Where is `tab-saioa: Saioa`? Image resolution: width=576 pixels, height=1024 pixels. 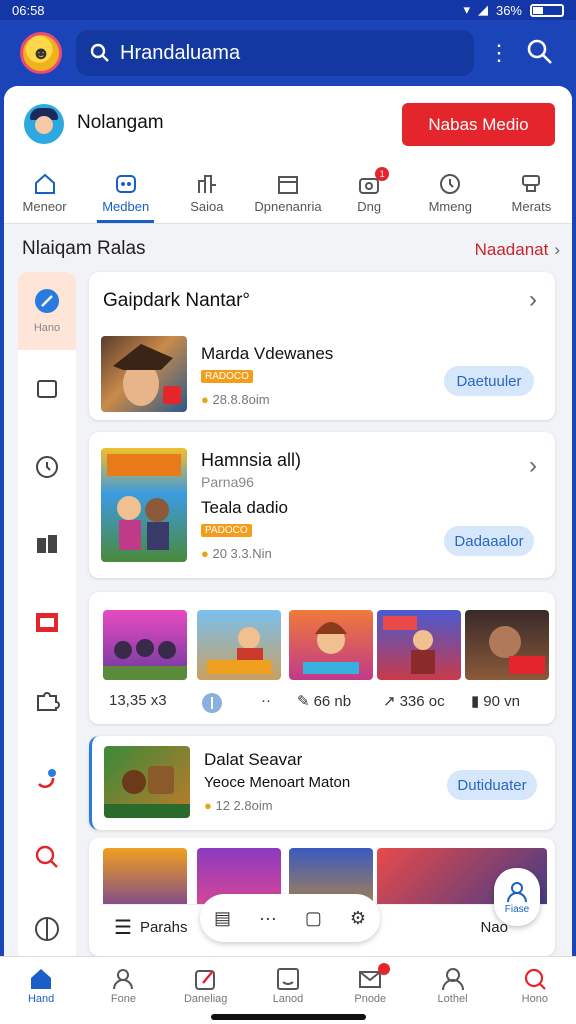
tab-saioa: Saioa is located at coordinates (206, 193).